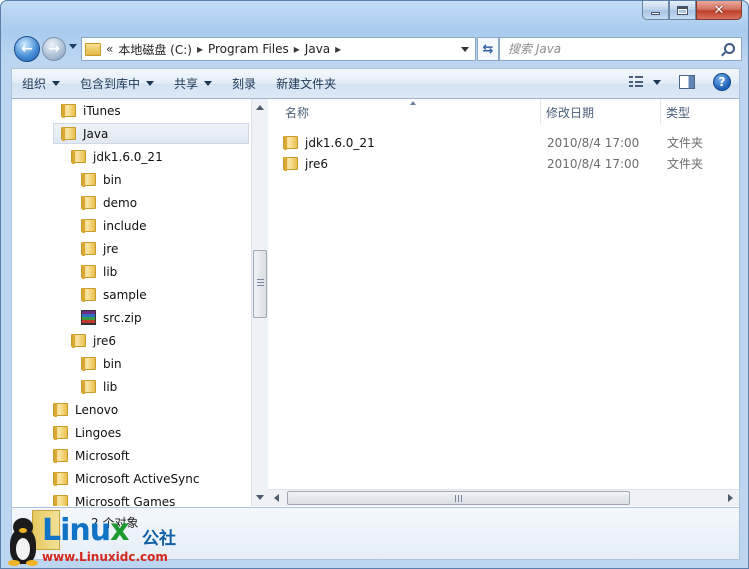  Describe the element at coordinates (655, 13) in the screenshot. I see `minimize-icon` at that location.